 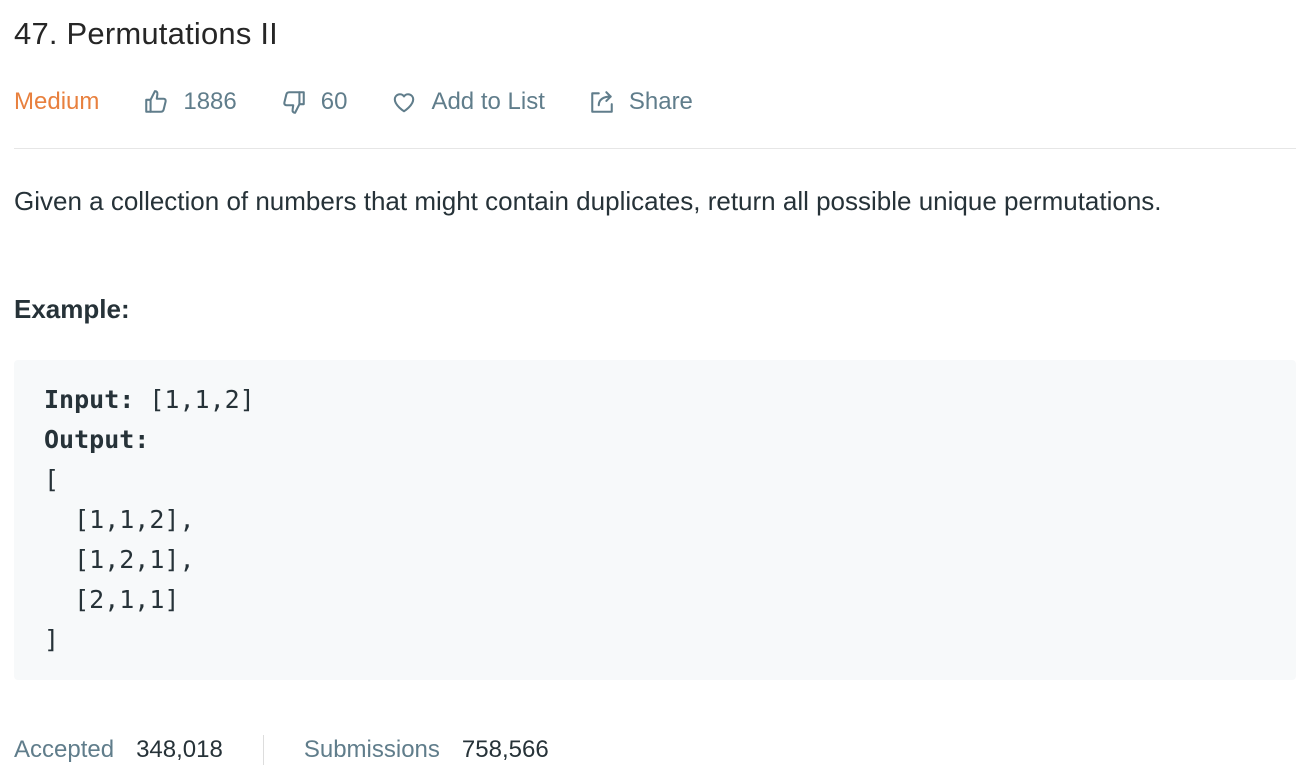 I want to click on share-button: Share, so click(x=641, y=102).